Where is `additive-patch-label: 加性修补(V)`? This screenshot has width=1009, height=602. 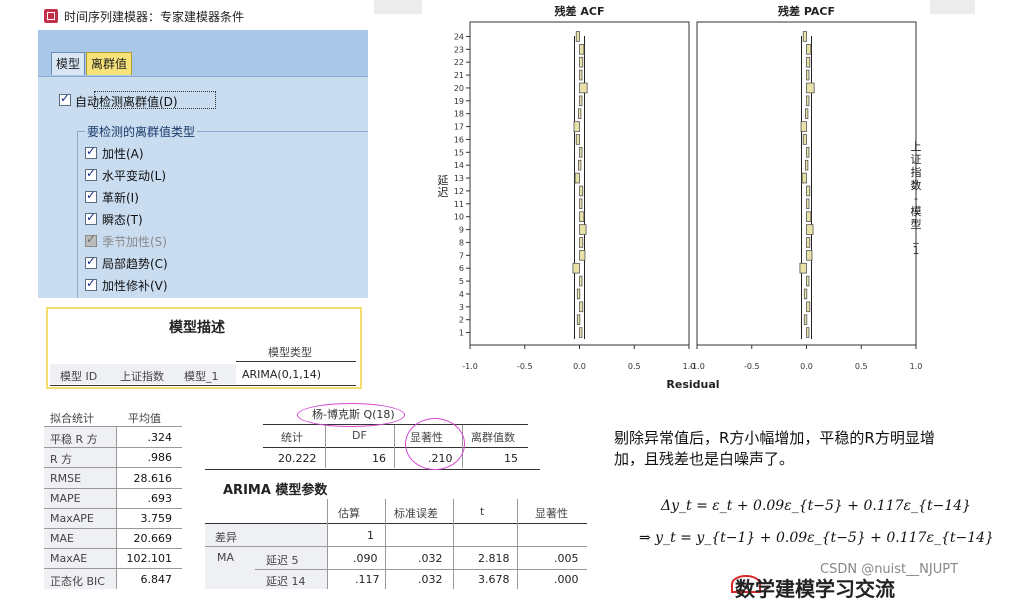 additive-patch-label: 加性修补(V) is located at coordinates (135, 286).